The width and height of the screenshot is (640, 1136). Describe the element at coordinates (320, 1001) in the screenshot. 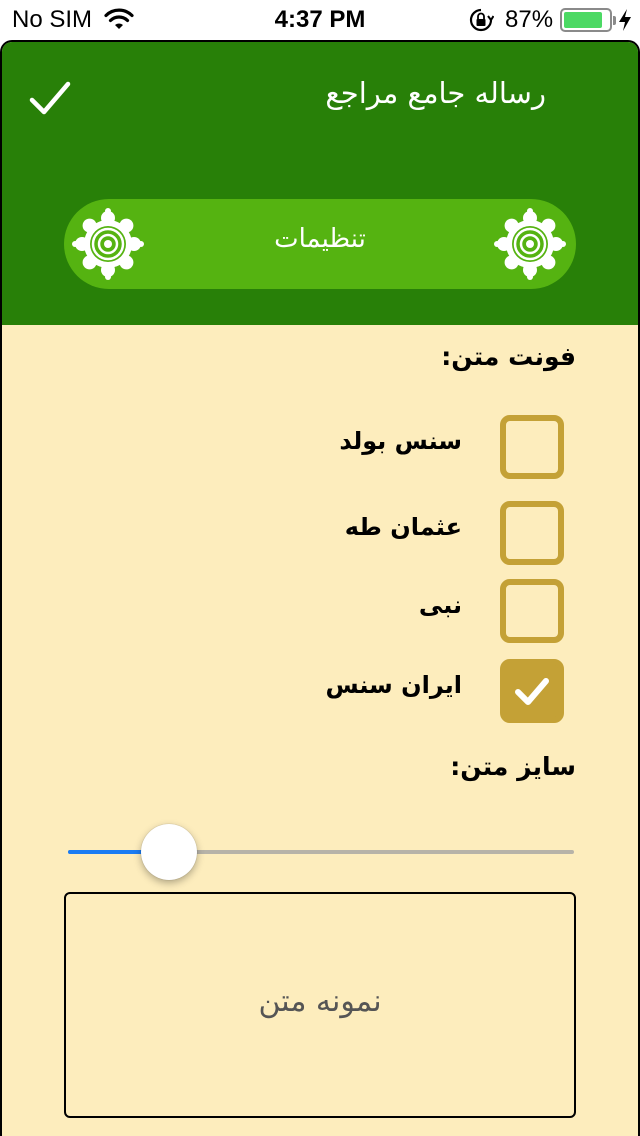

I see `preview-sample-text: نمونه متن` at that location.